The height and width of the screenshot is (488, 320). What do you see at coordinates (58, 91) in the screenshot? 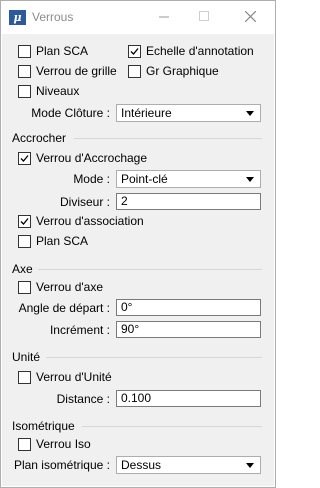
I see `checkbox-label: Niveaux` at bounding box center [58, 91].